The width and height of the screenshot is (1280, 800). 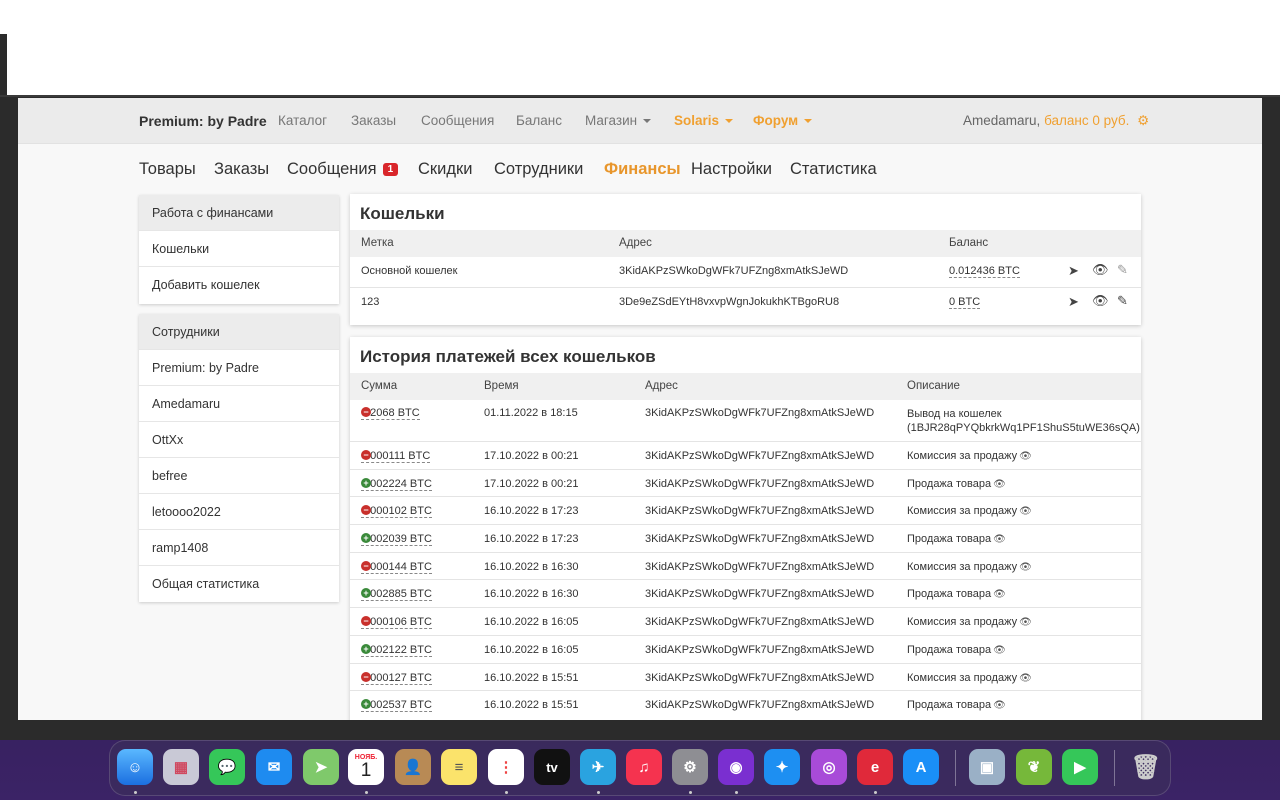 I want to click on facetime-icon: ▶, so click(x=1080, y=767).